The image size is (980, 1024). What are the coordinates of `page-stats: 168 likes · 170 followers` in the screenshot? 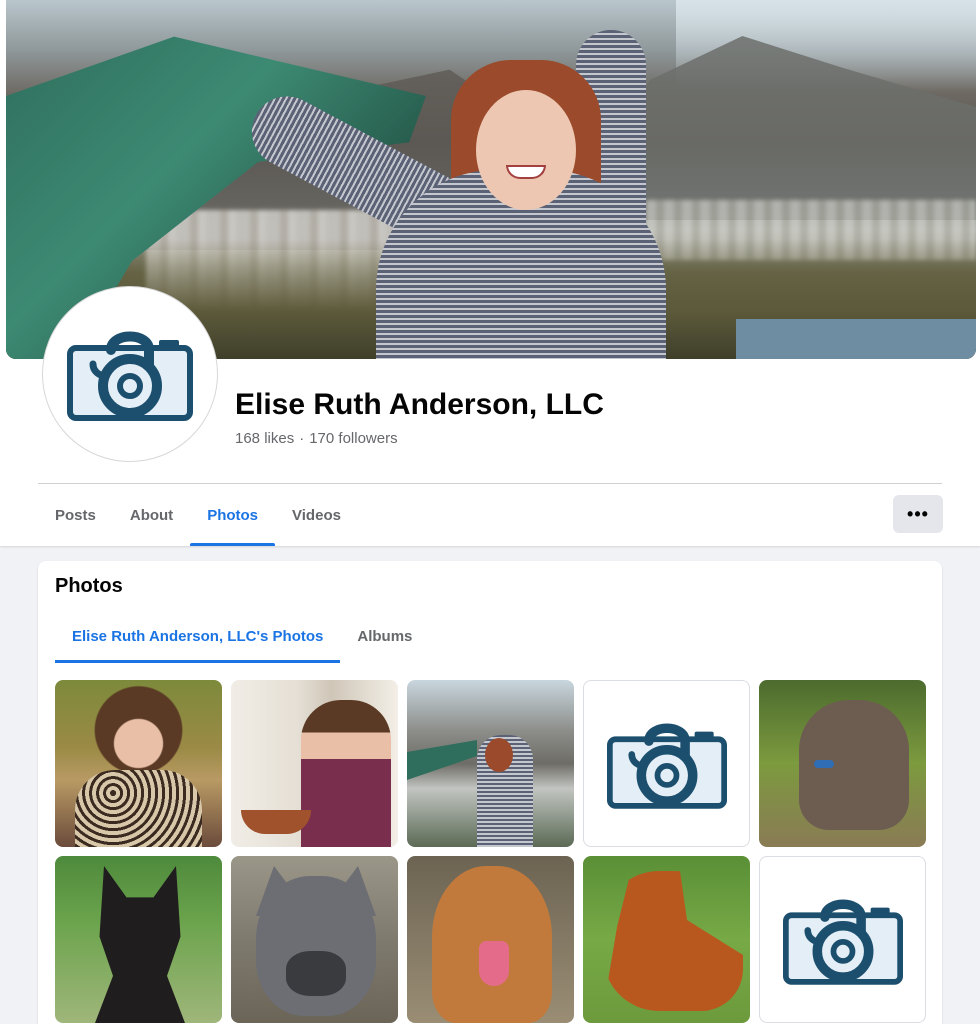 It's located at (316, 438).